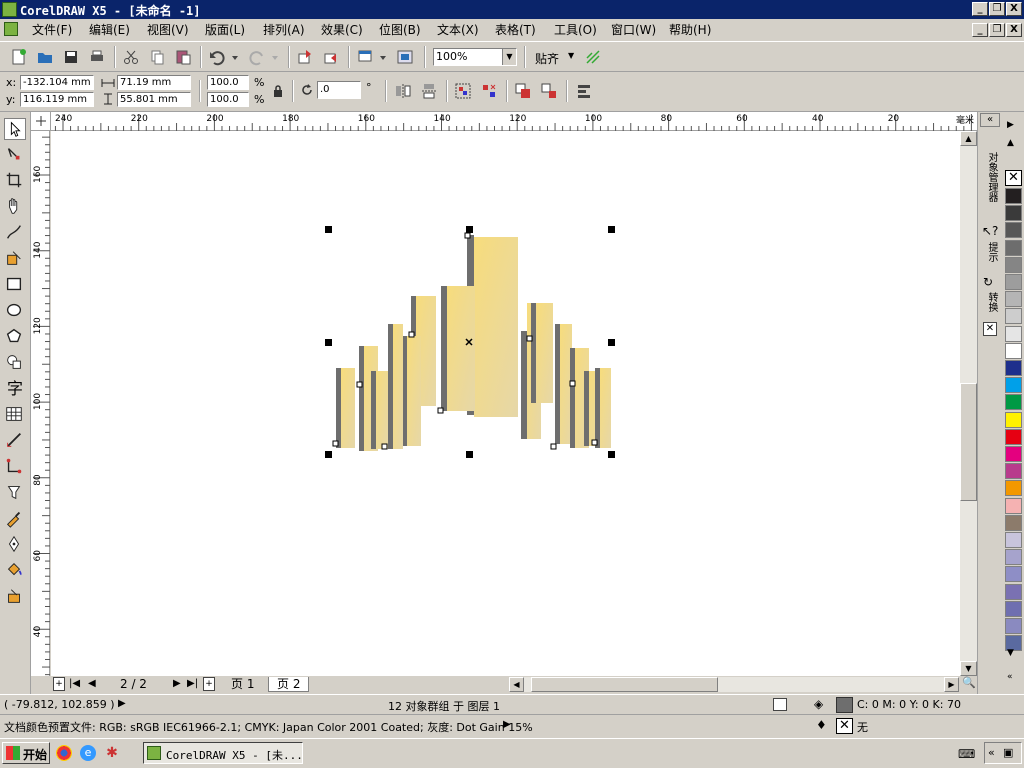 The width and height of the screenshot is (1024, 768). Describe the element at coordinates (990, 120) in the screenshot. I see `docker-collapse-icon: «` at that location.